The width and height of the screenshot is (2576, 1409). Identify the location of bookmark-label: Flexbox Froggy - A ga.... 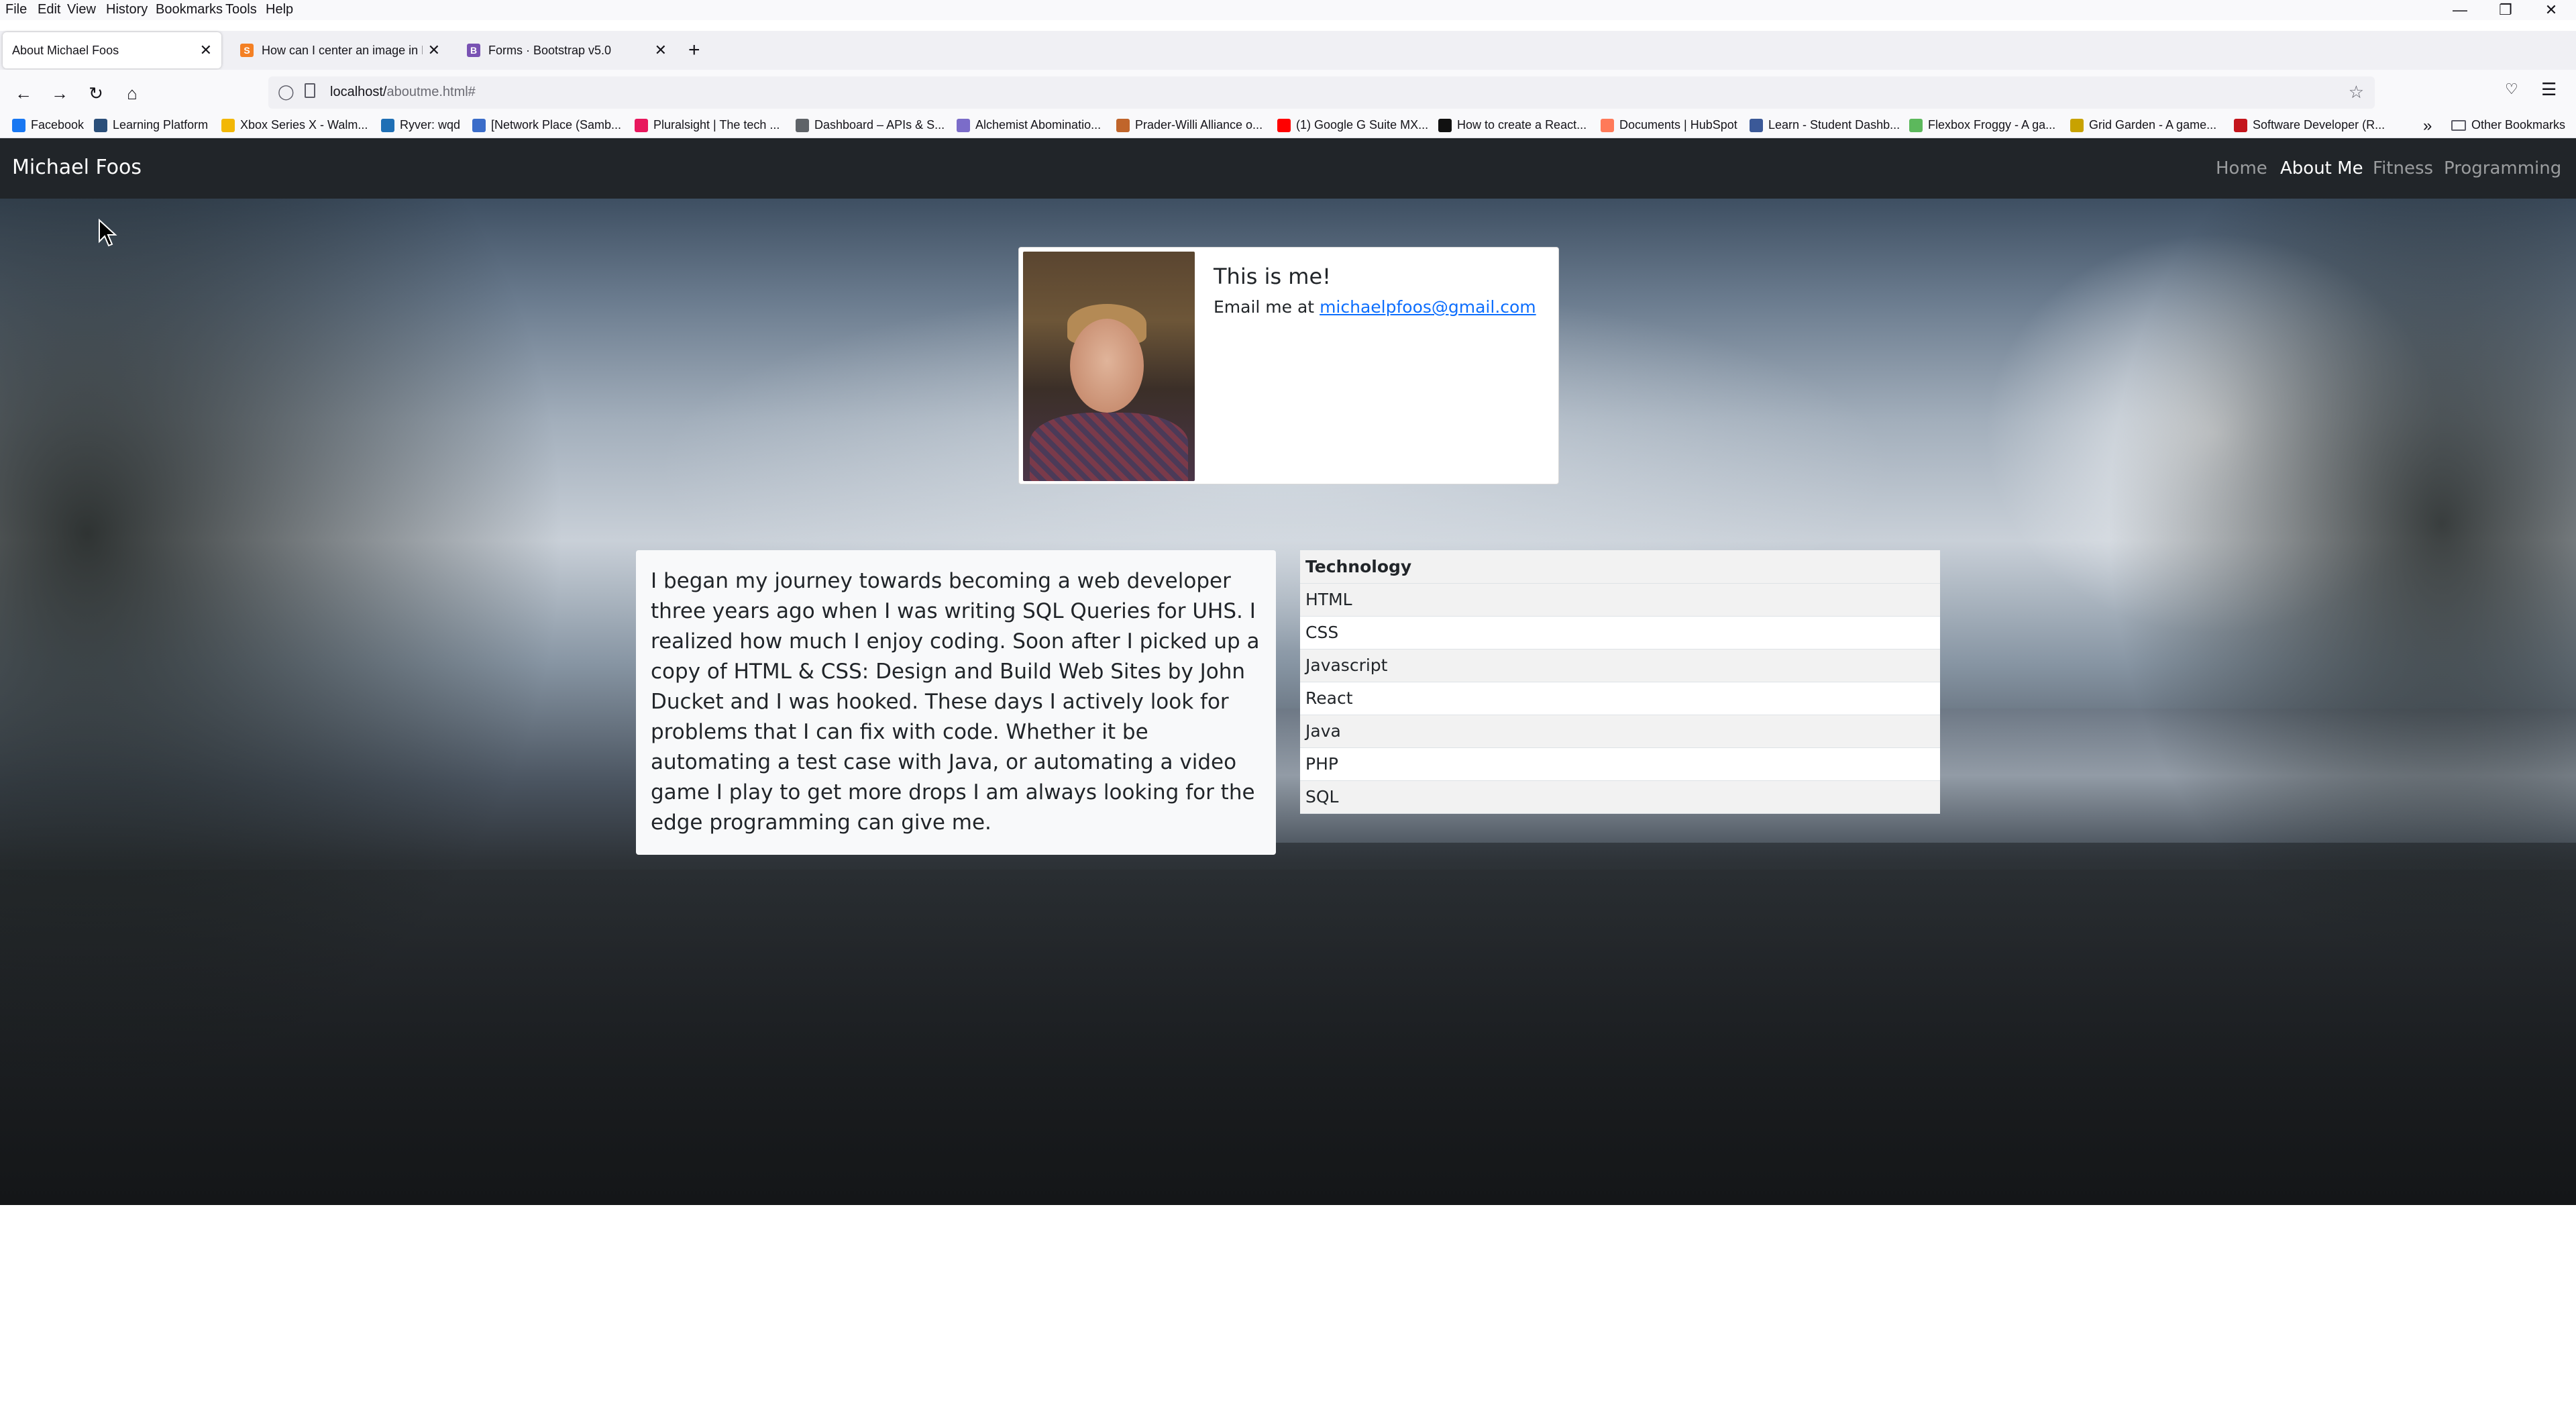
(1992, 125).